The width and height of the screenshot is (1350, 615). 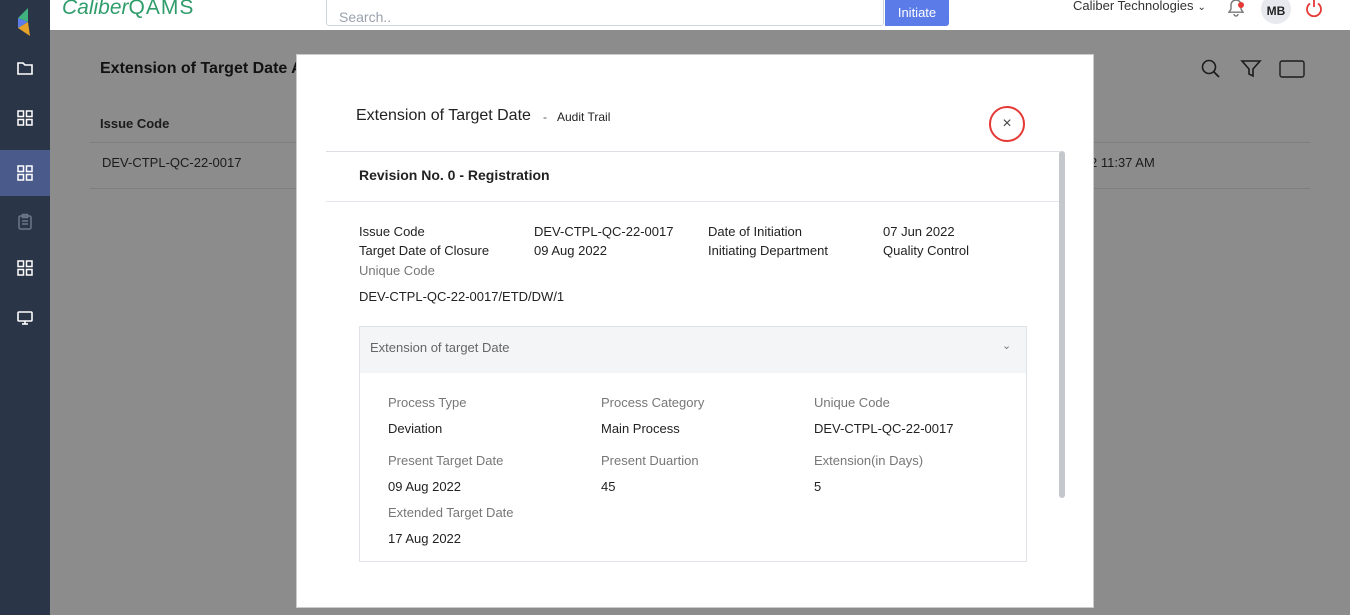 I want to click on target-date-of-closure-label: Target Date of Closure, so click(x=424, y=250).